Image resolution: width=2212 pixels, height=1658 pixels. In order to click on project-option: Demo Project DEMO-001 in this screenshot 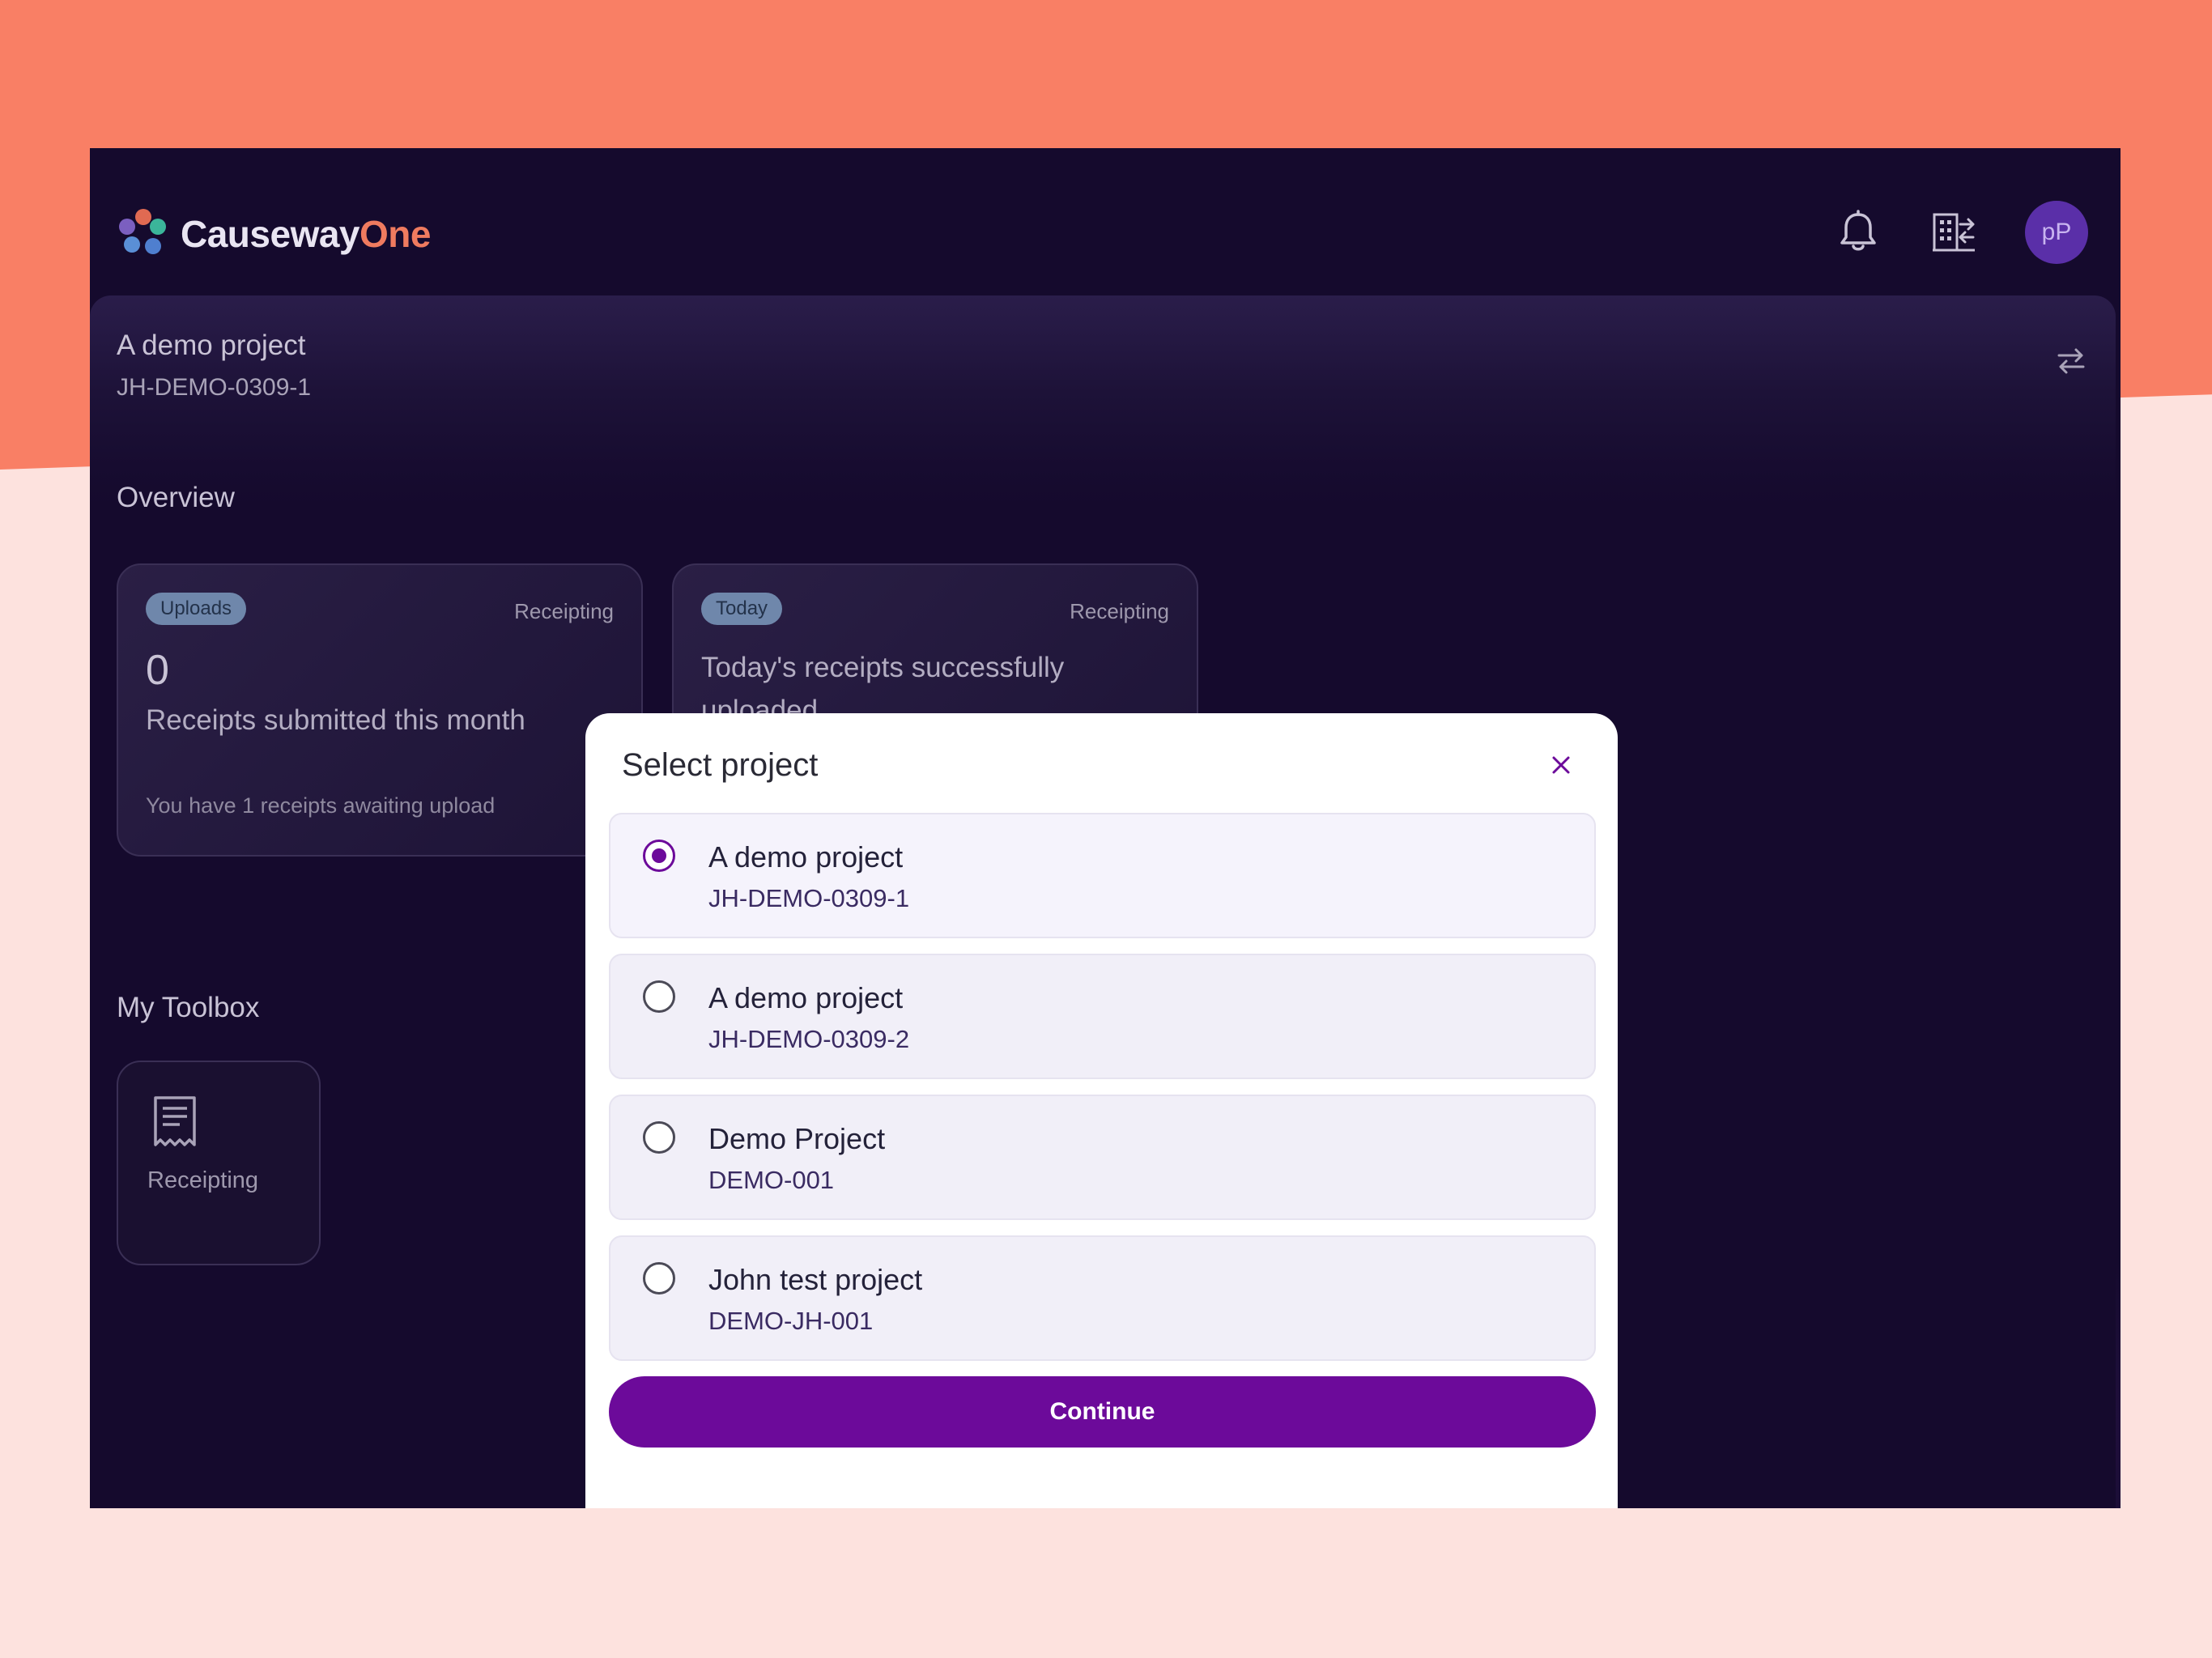, I will do `click(1103, 1157)`.